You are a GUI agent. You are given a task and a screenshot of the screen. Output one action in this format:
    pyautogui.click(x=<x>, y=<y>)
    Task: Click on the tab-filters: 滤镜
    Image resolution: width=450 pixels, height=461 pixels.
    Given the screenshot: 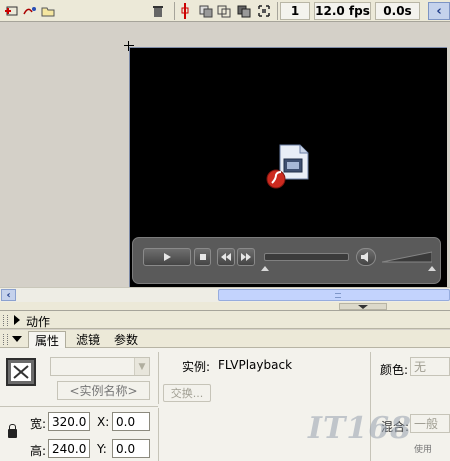 What is the action you would take?
    pyautogui.click(x=88, y=339)
    